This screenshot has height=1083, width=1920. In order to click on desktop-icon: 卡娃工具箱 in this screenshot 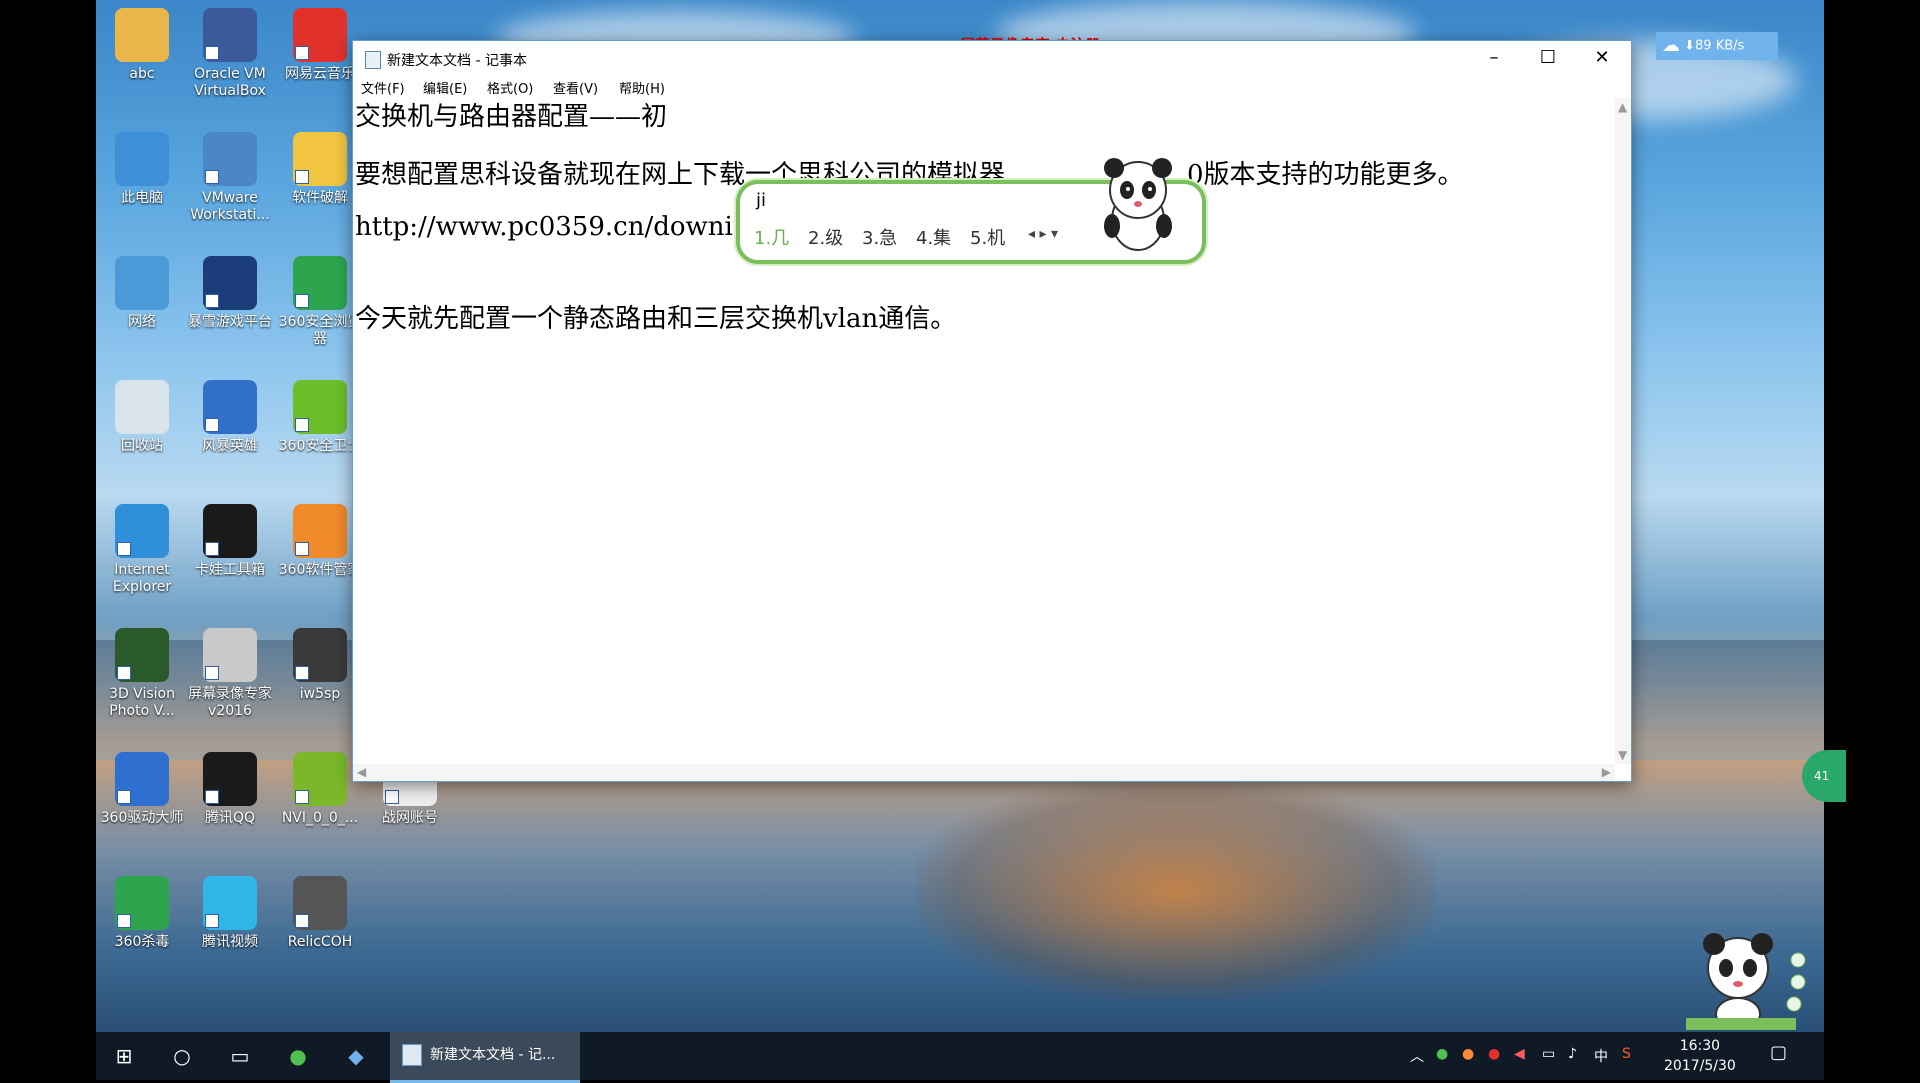, I will do `click(230, 541)`.